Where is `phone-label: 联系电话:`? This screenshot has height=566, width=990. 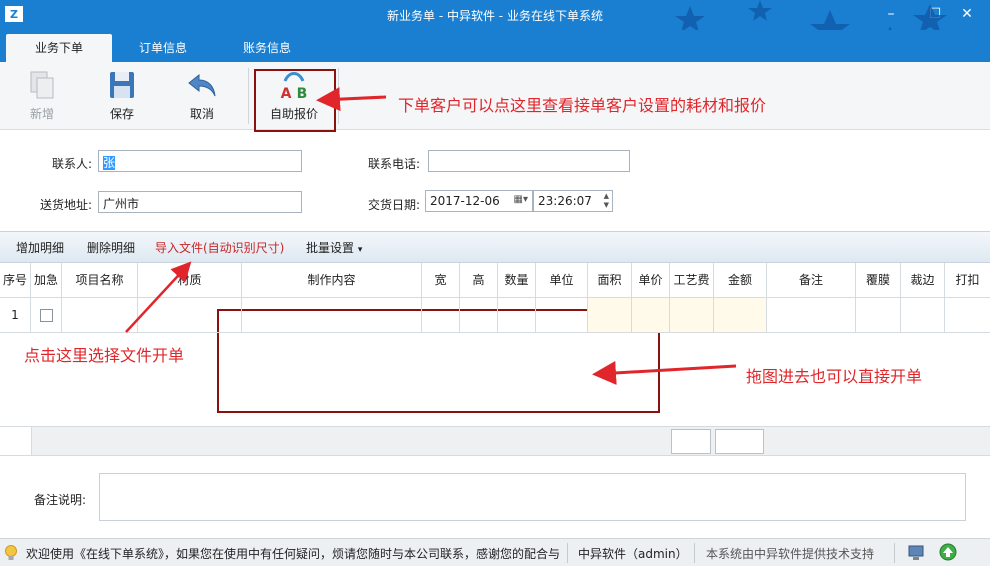 phone-label: 联系电话: is located at coordinates (393, 164).